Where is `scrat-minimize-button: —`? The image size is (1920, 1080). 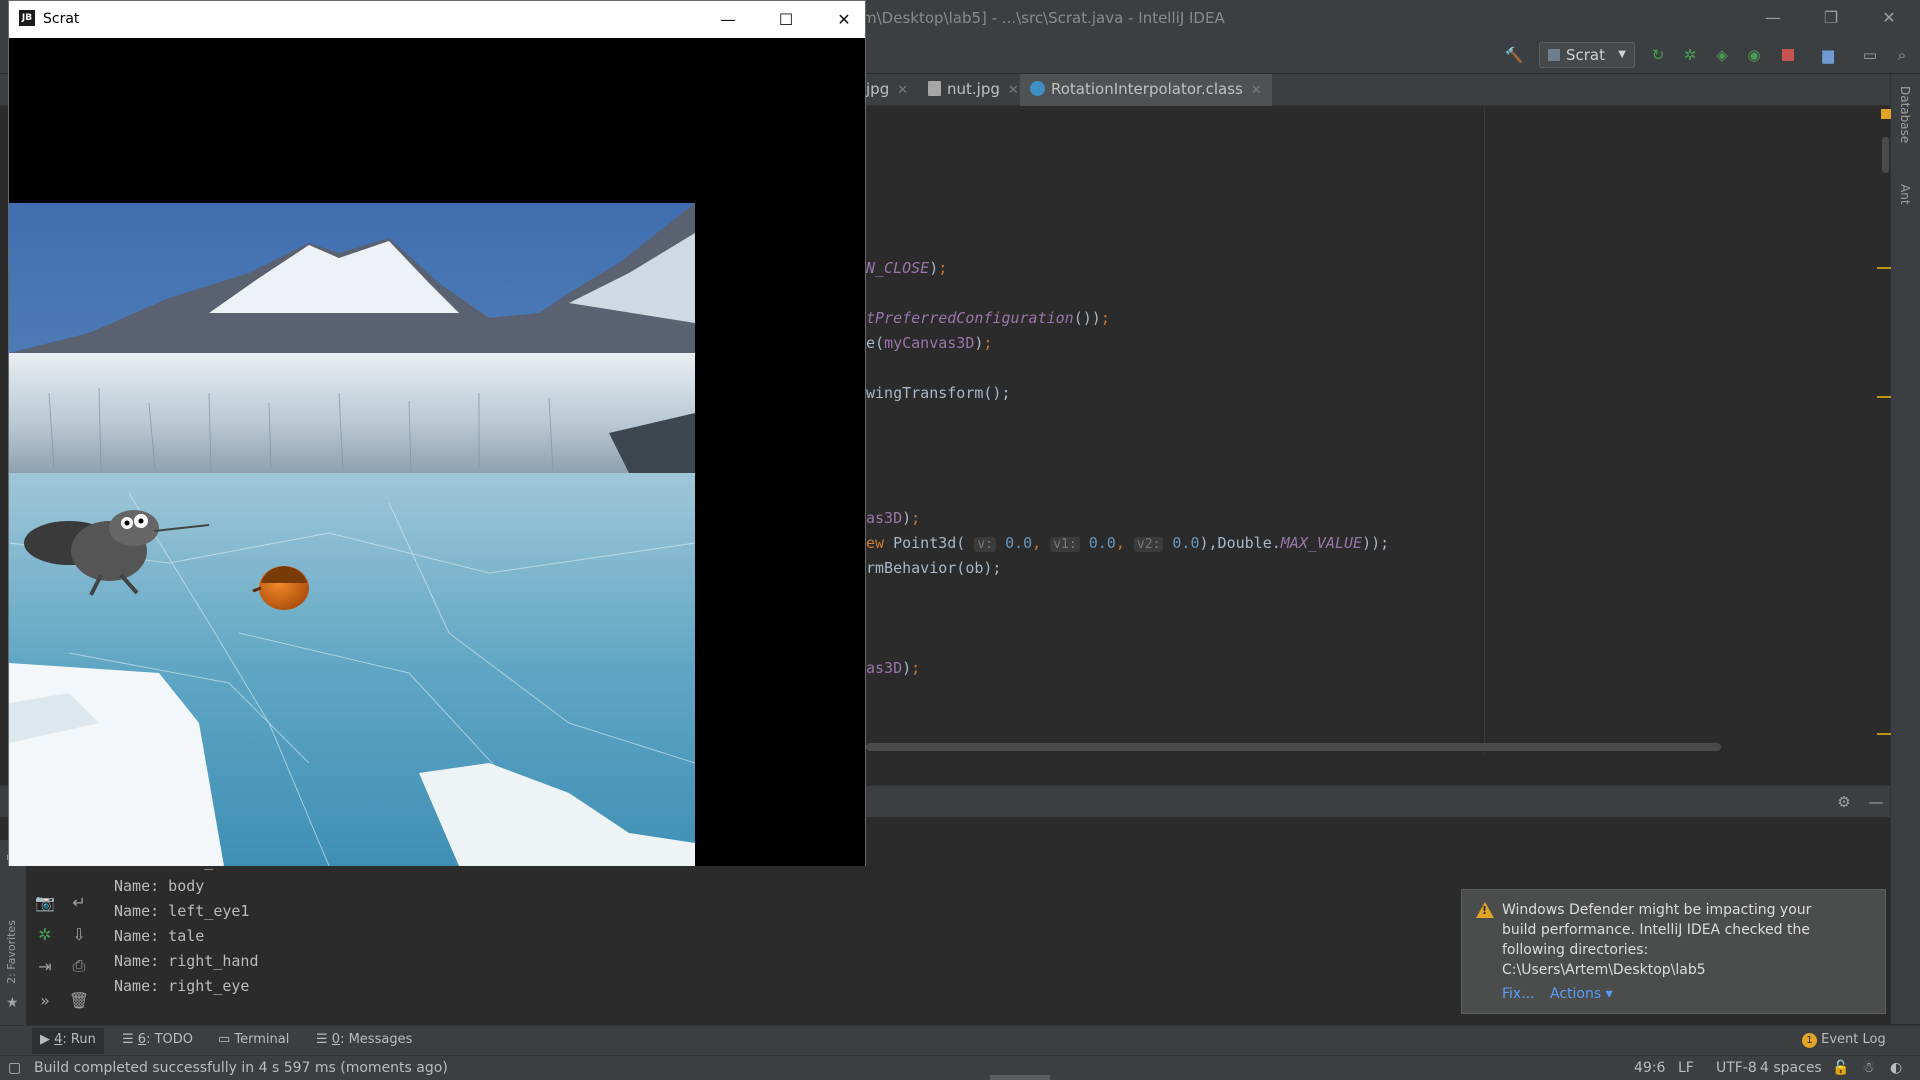 scrat-minimize-button: — is located at coordinates (728, 20).